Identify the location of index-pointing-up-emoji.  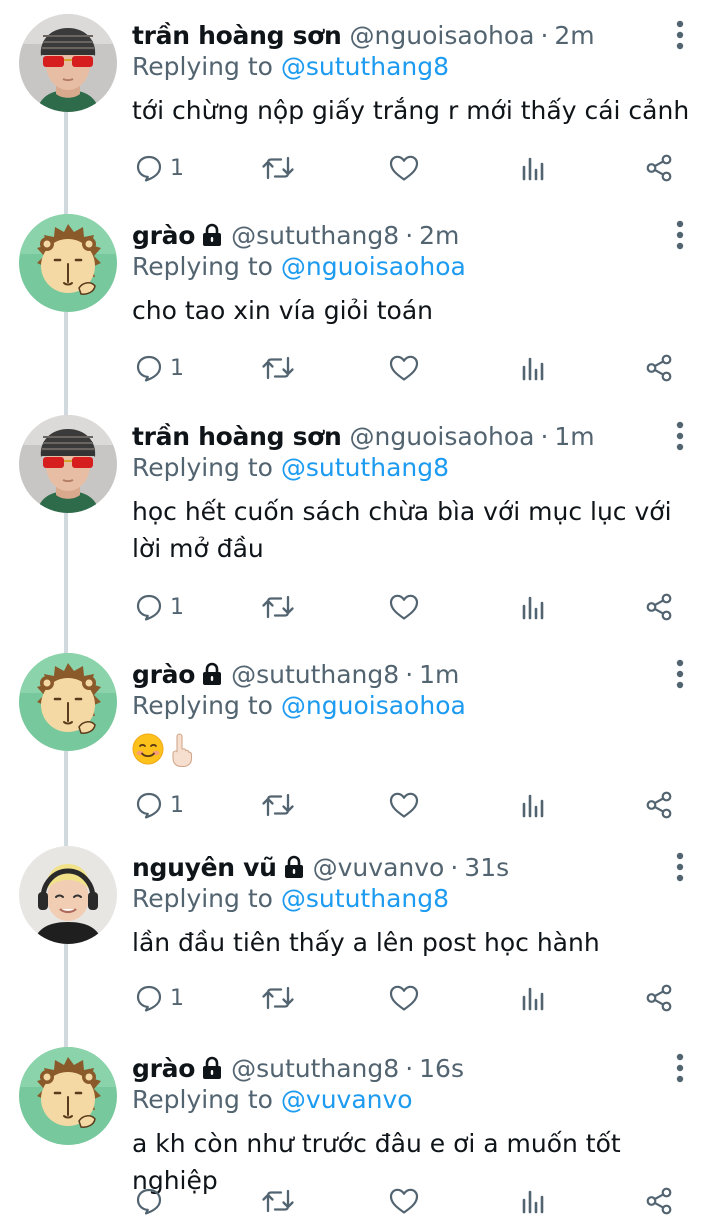
(181, 751).